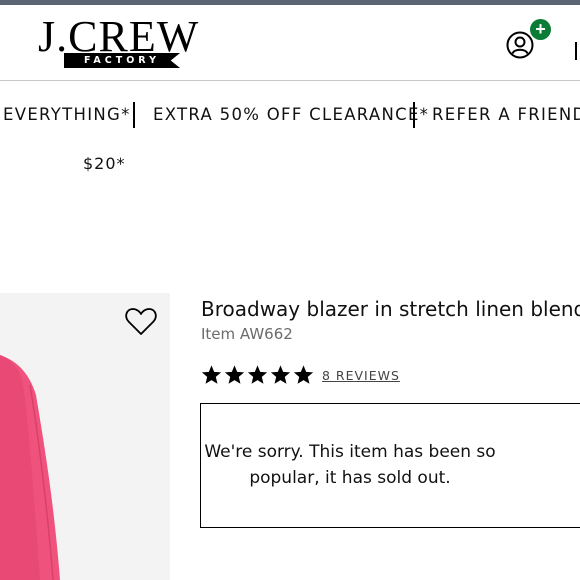 The width and height of the screenshot is (580, 580). Describe the element at coordinates (361, 375) in the screenshot. I see `reviews-link: 8 REVIEWS` at that location.